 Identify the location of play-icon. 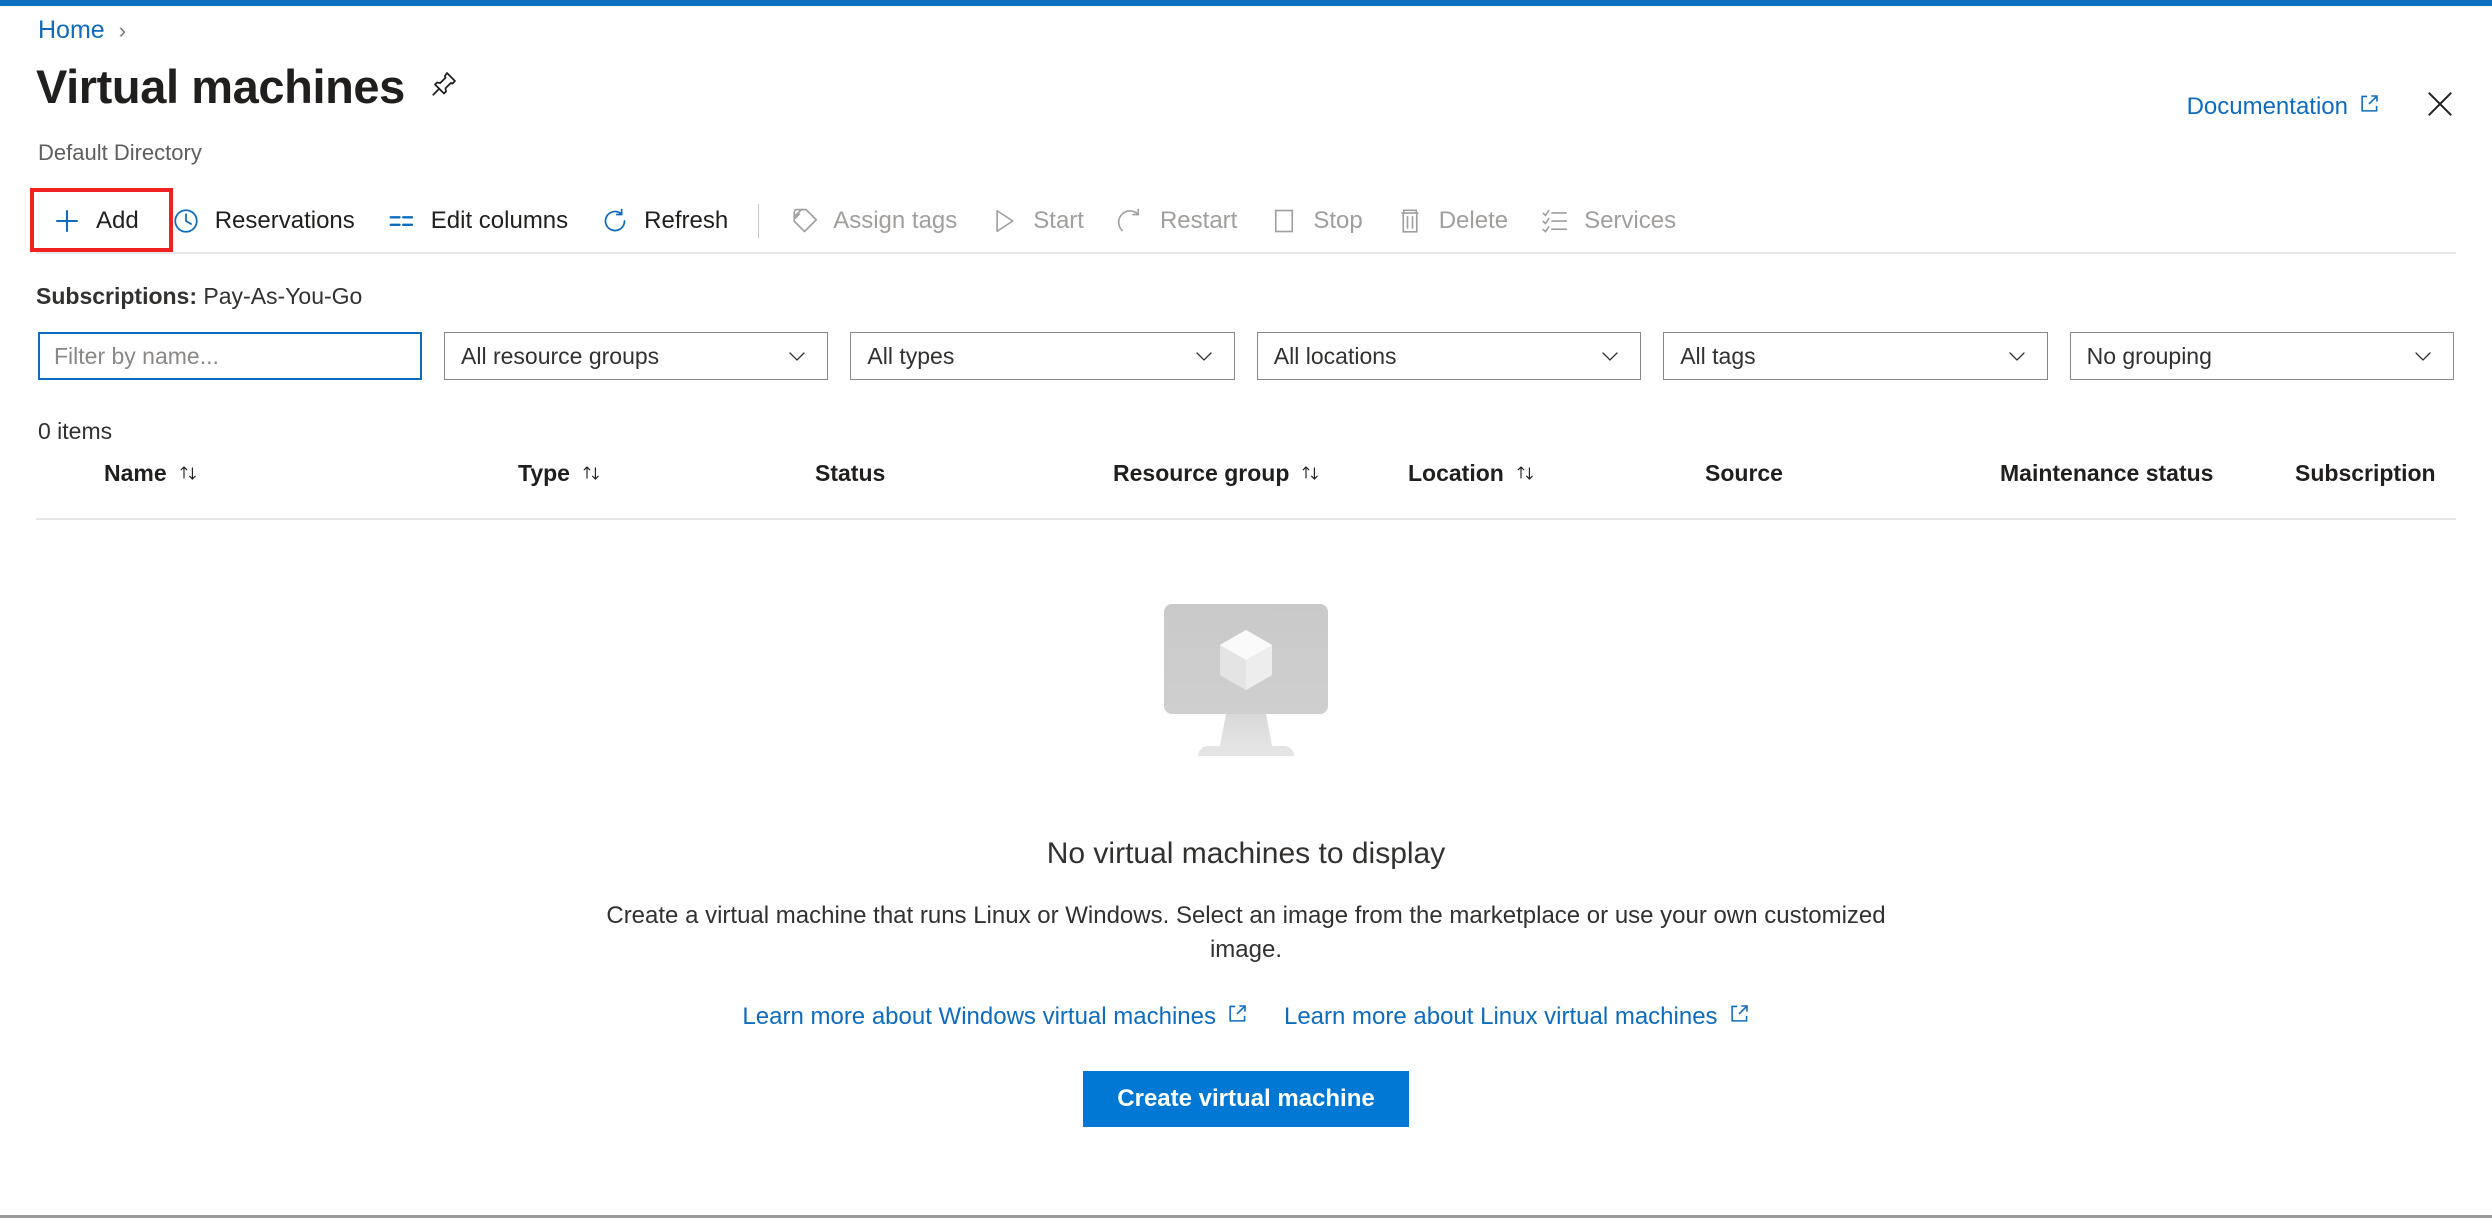
(1004, 221).